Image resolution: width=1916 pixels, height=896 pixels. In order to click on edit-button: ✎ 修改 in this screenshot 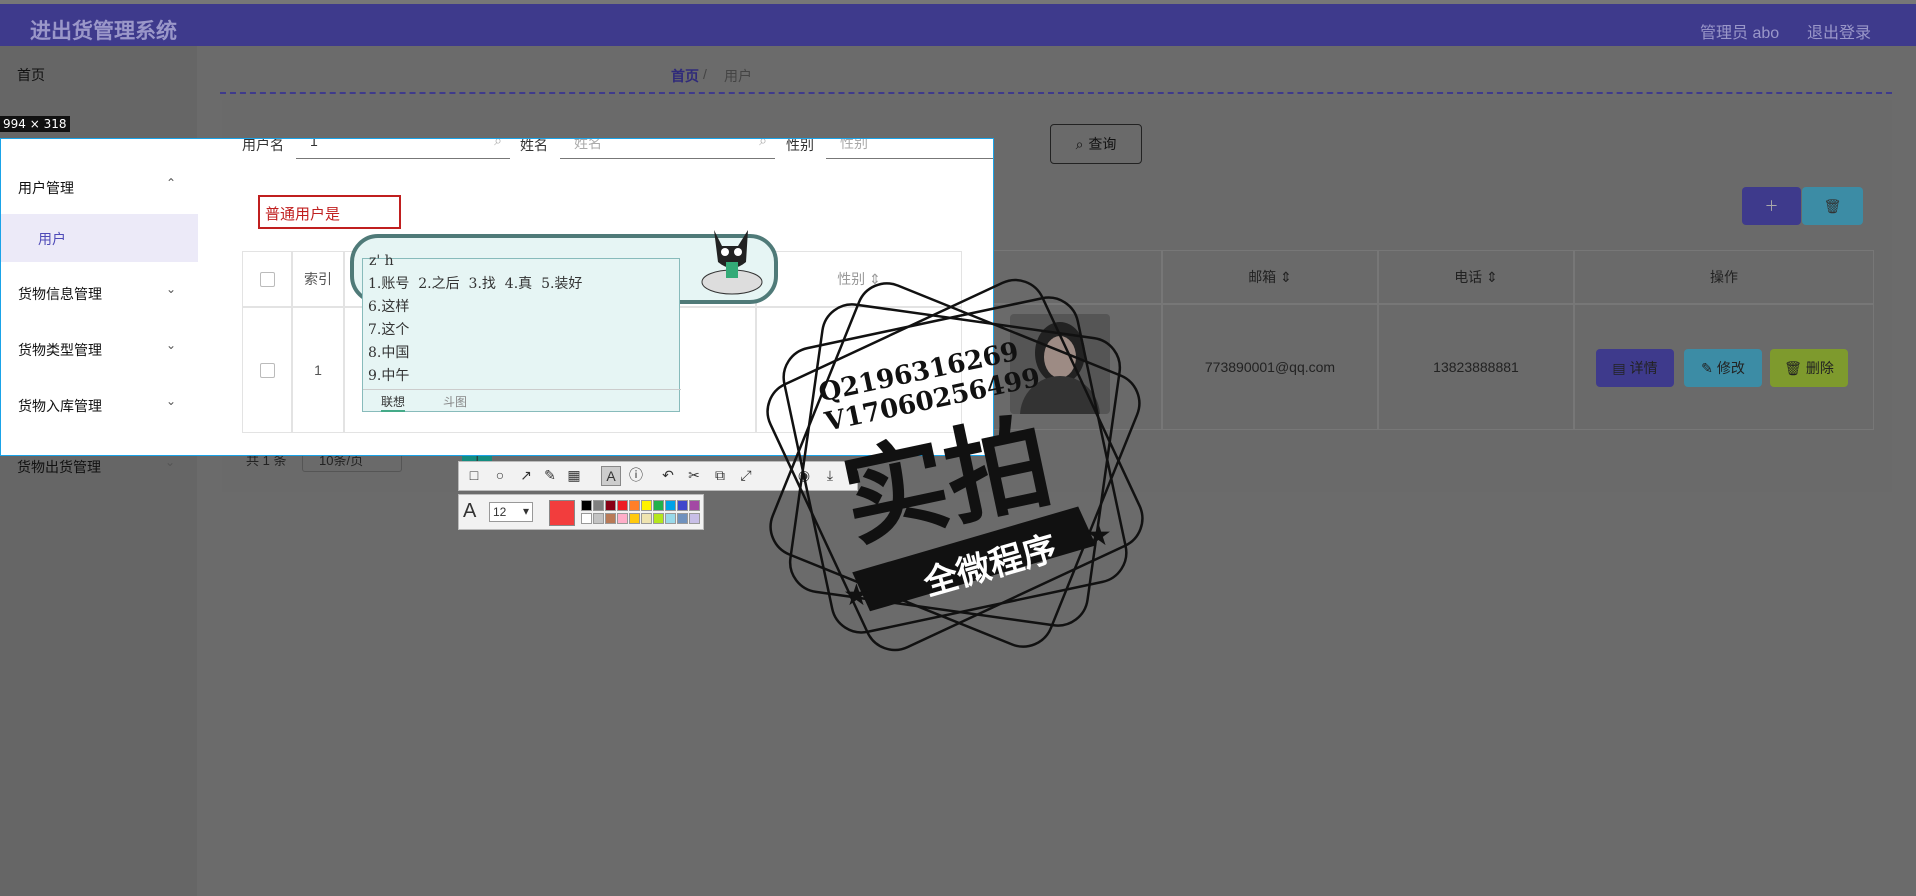, I will do `click(1723, 368)`.